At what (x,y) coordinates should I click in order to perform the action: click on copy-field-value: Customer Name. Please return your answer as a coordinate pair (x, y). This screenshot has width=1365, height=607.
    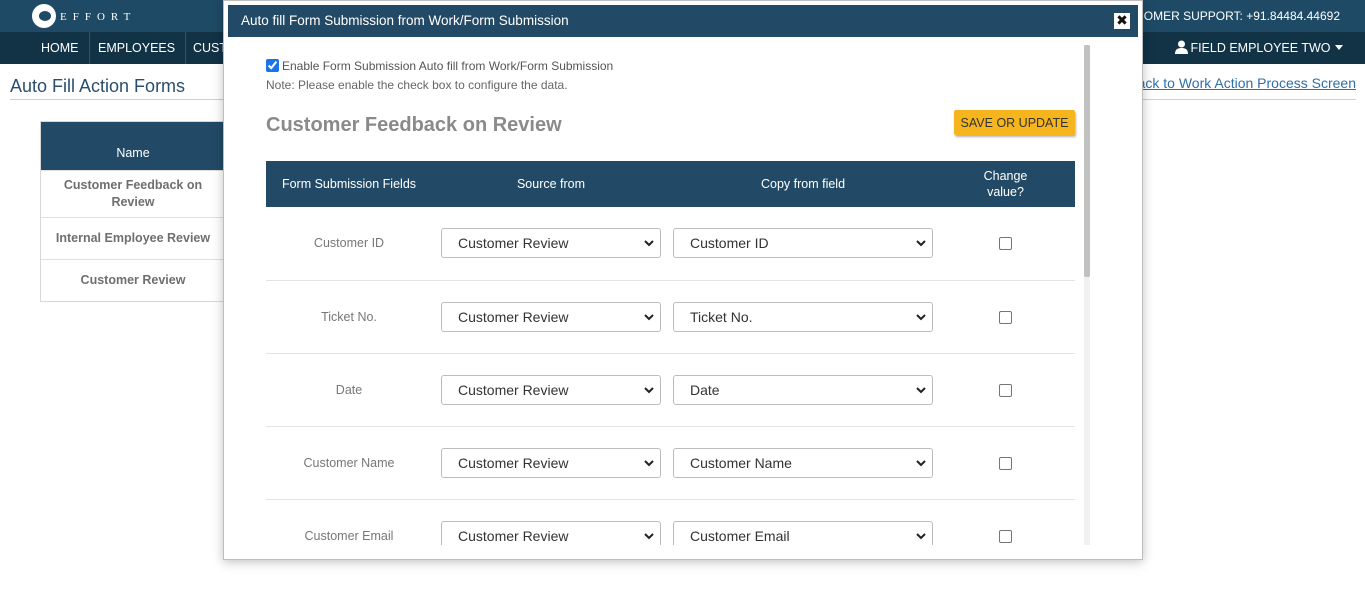
    Looking at the image, I should click on (741, 462).